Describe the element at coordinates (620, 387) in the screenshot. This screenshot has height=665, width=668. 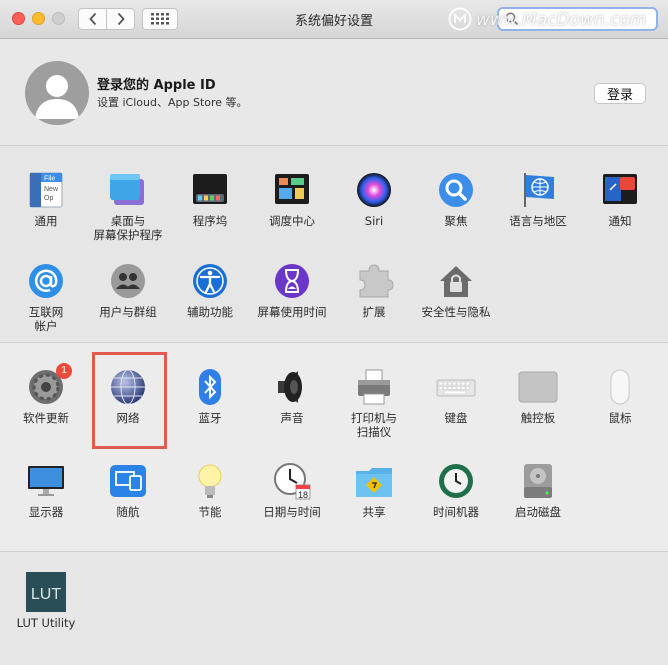
I see `mouse-icon` at that location.